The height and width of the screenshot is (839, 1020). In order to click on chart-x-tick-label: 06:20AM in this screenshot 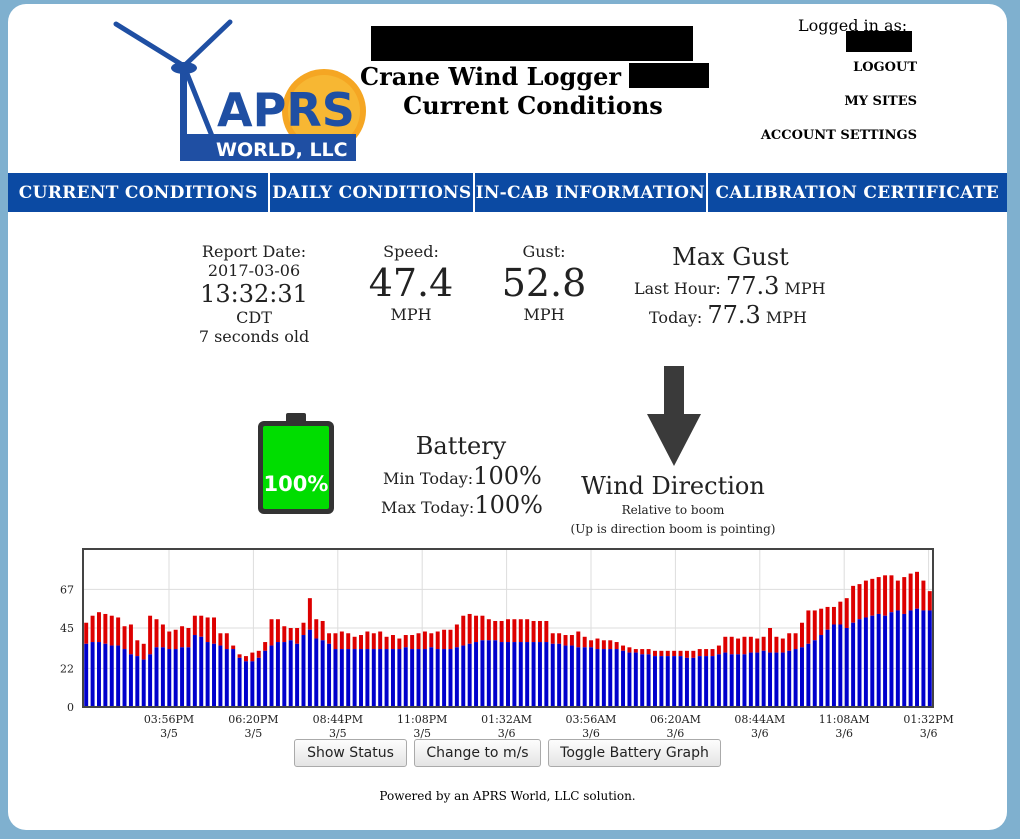, I will do `click(675, 719)`.